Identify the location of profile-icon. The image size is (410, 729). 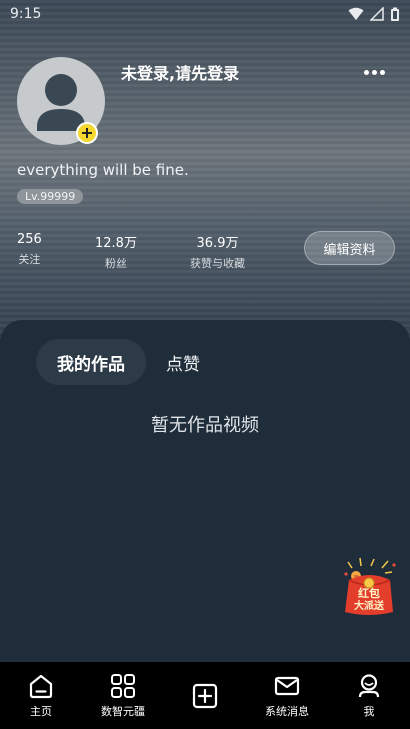
(369, 685).